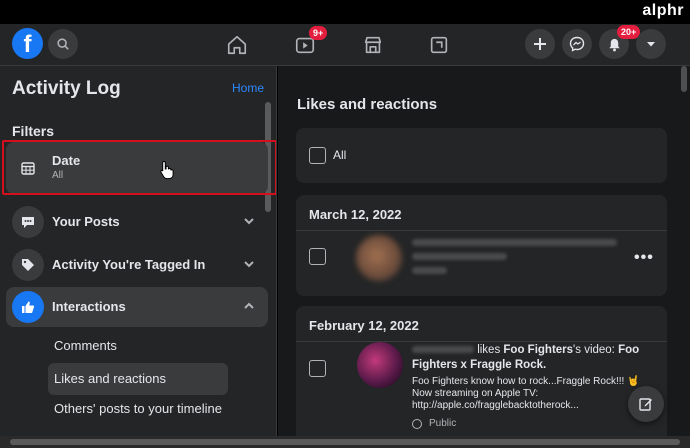 The width and height of the screenshot is (690, 448). What do you see at coordinates (89, 306) in the screenshot?
I see `filter-interactions-label: Interactions` at bounding box center [89, 306].